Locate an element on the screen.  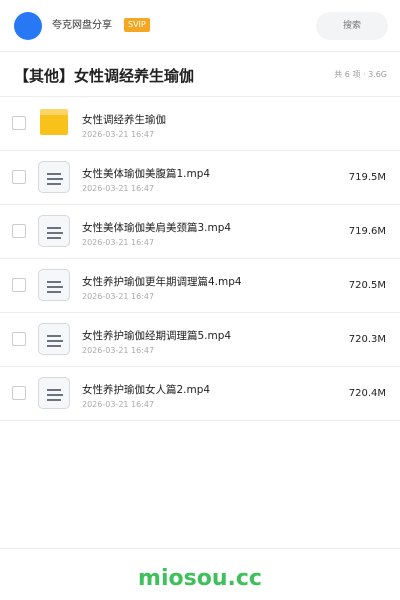
file-size: 719.5M is located at coordinates (367, 177).